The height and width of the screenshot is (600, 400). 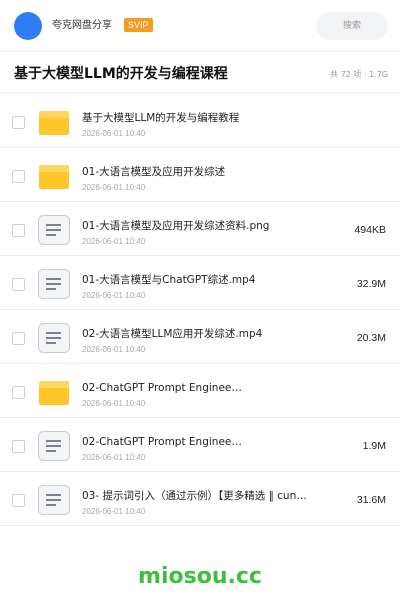 I want to click on watermark: miosou.cc, so click(x=200, y=576).